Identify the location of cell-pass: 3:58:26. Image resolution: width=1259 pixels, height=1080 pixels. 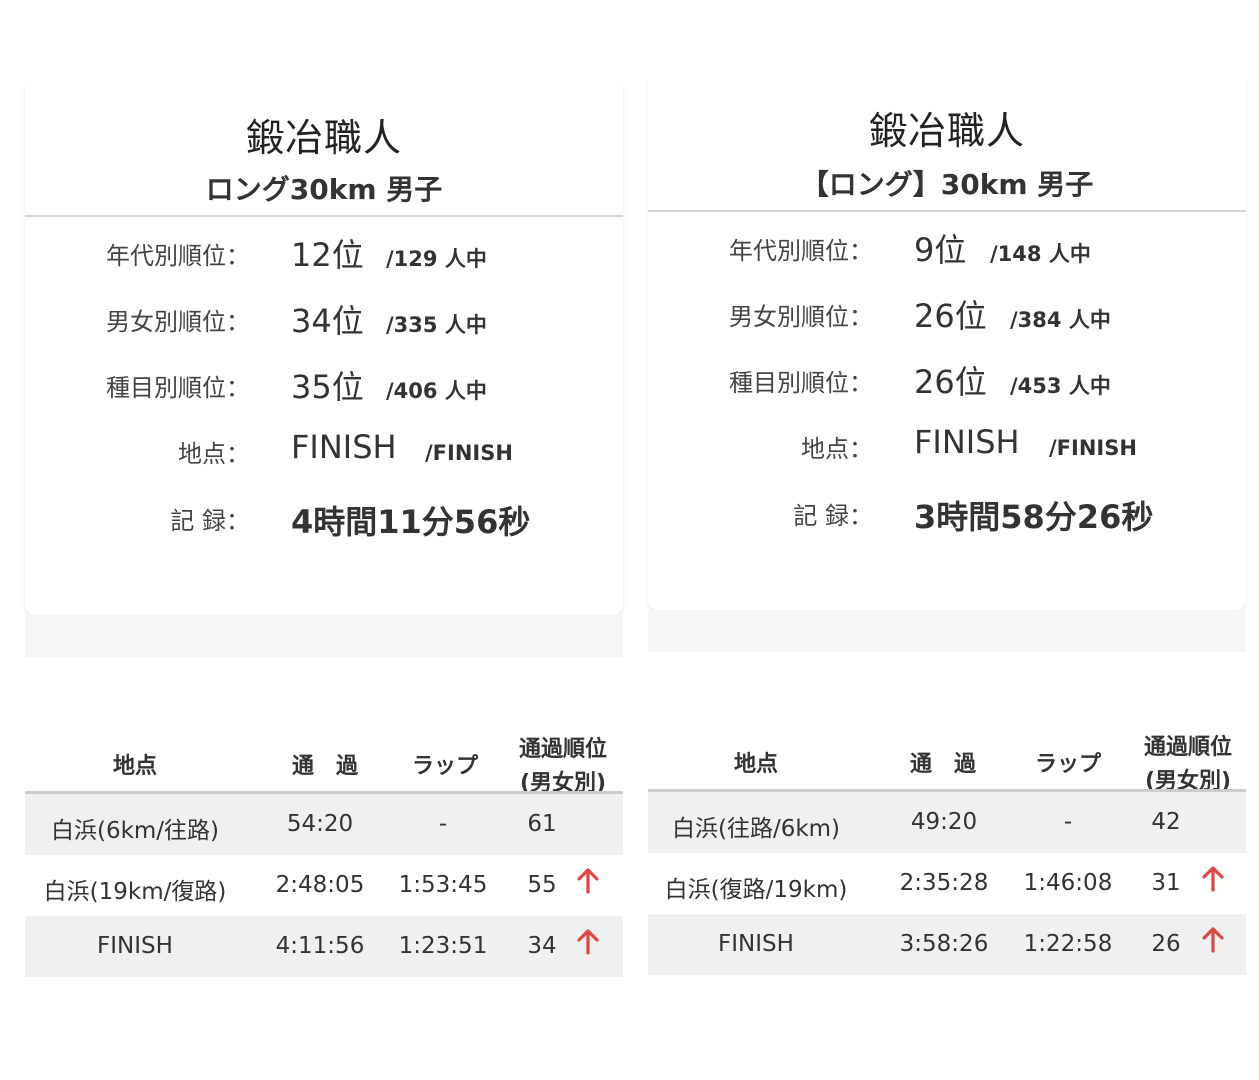
(944, 944).